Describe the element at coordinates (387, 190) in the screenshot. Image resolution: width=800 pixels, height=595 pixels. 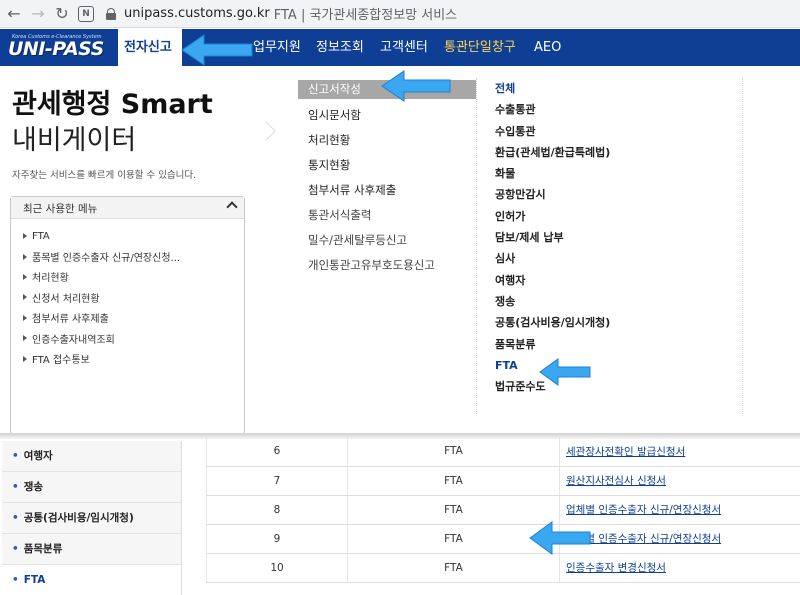
I see `menu-item-attachment-submit: 첨부서류 사후제출` at that location.